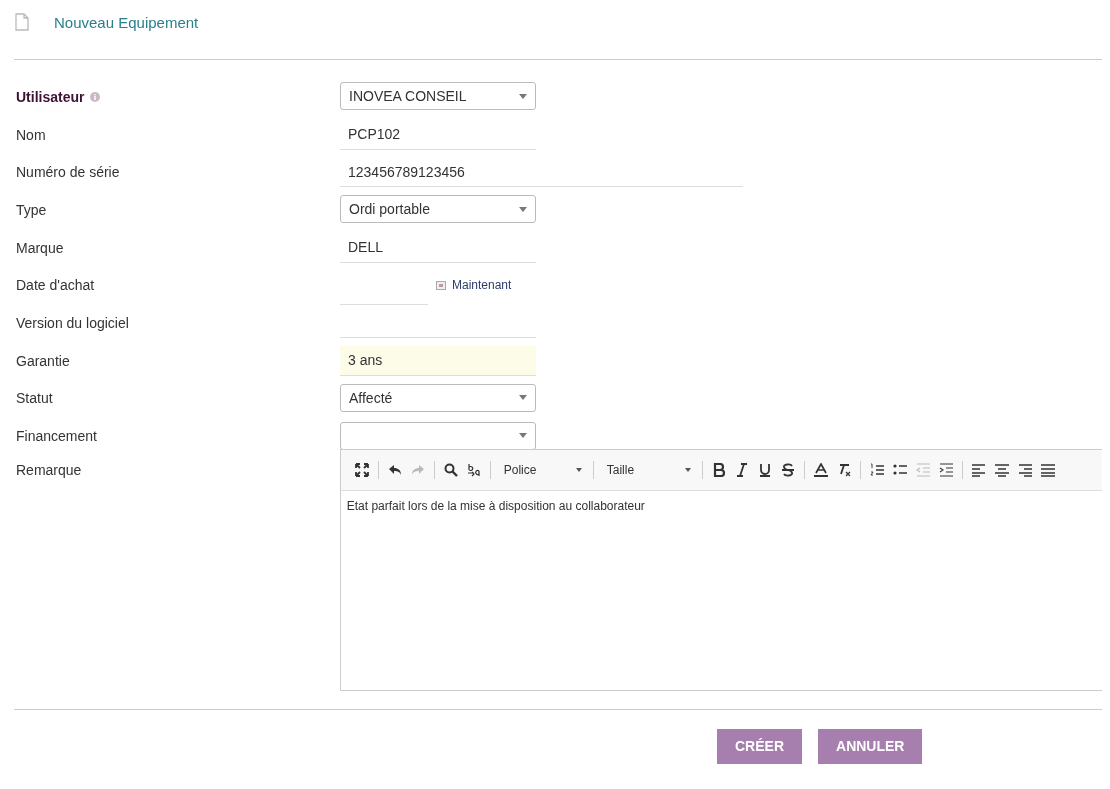  What do you see at coordinates (68, 172) in the screenshot?
I see `field-label: Numéro de série` at bounding box center [68, 172].